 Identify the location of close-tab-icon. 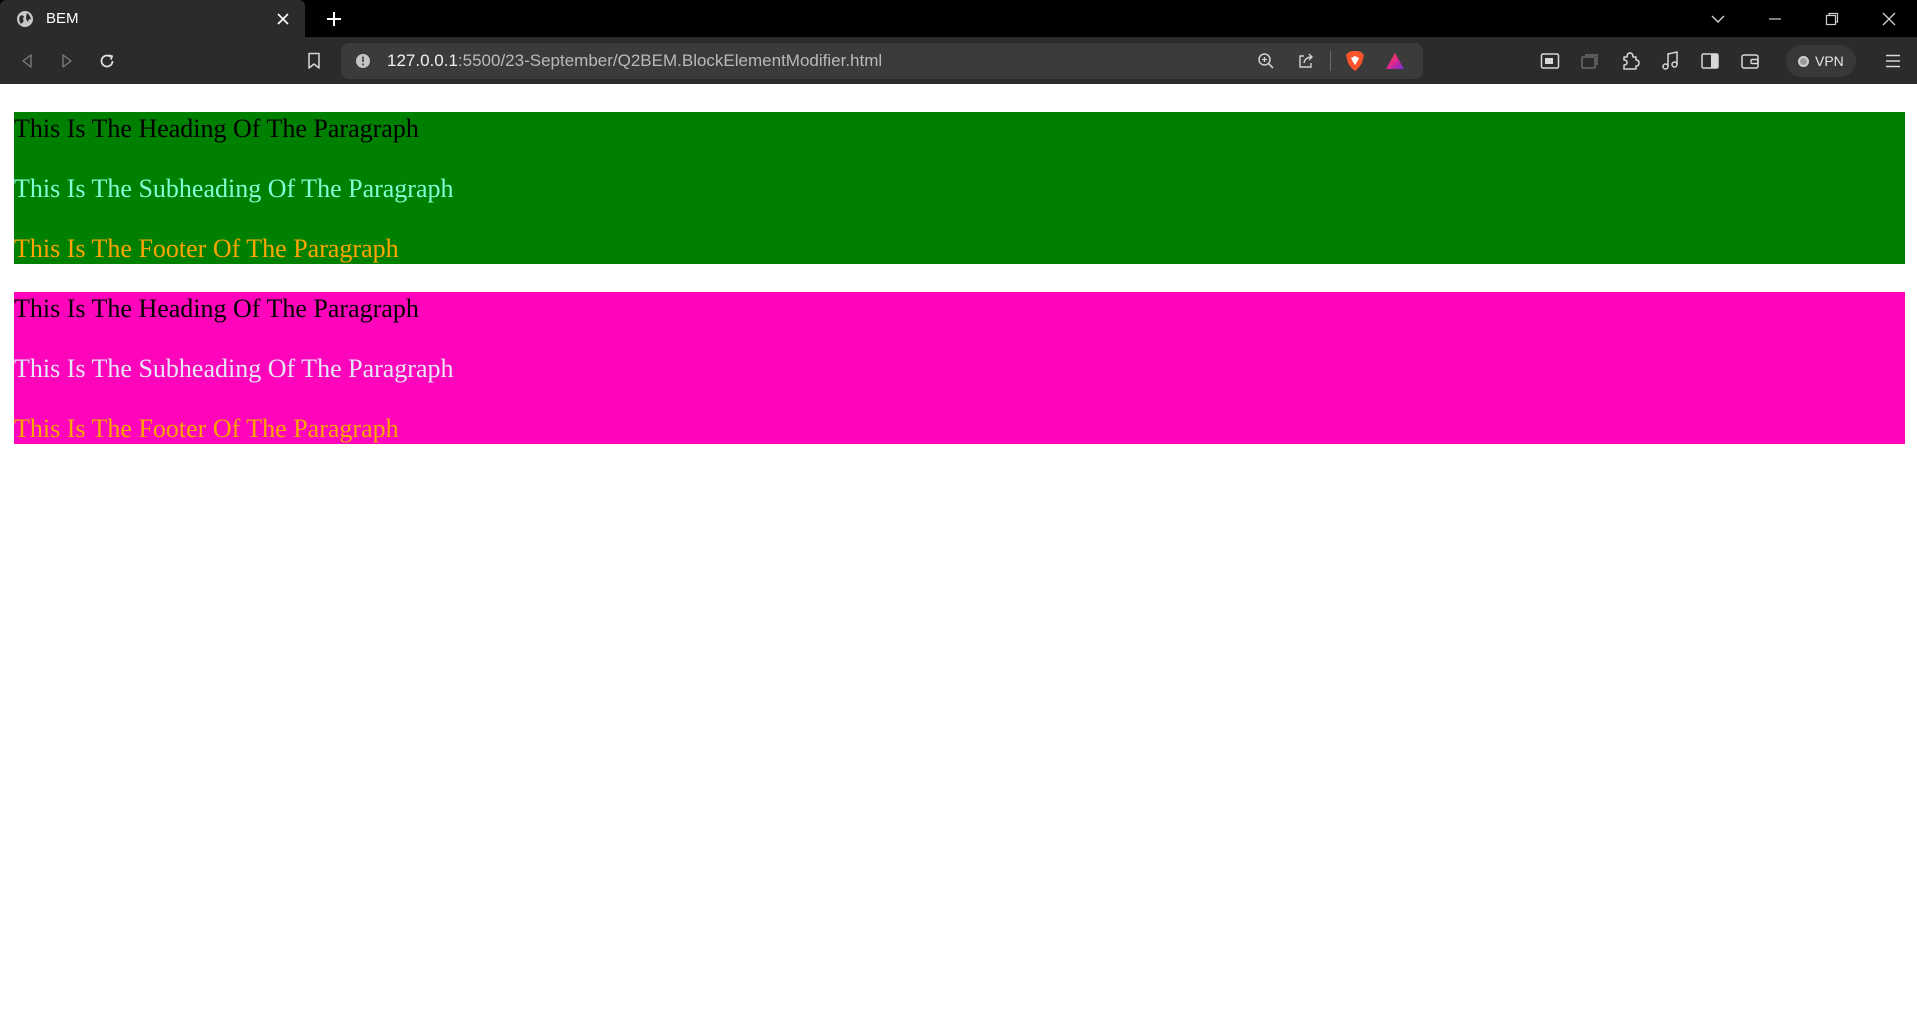
(283, 19).